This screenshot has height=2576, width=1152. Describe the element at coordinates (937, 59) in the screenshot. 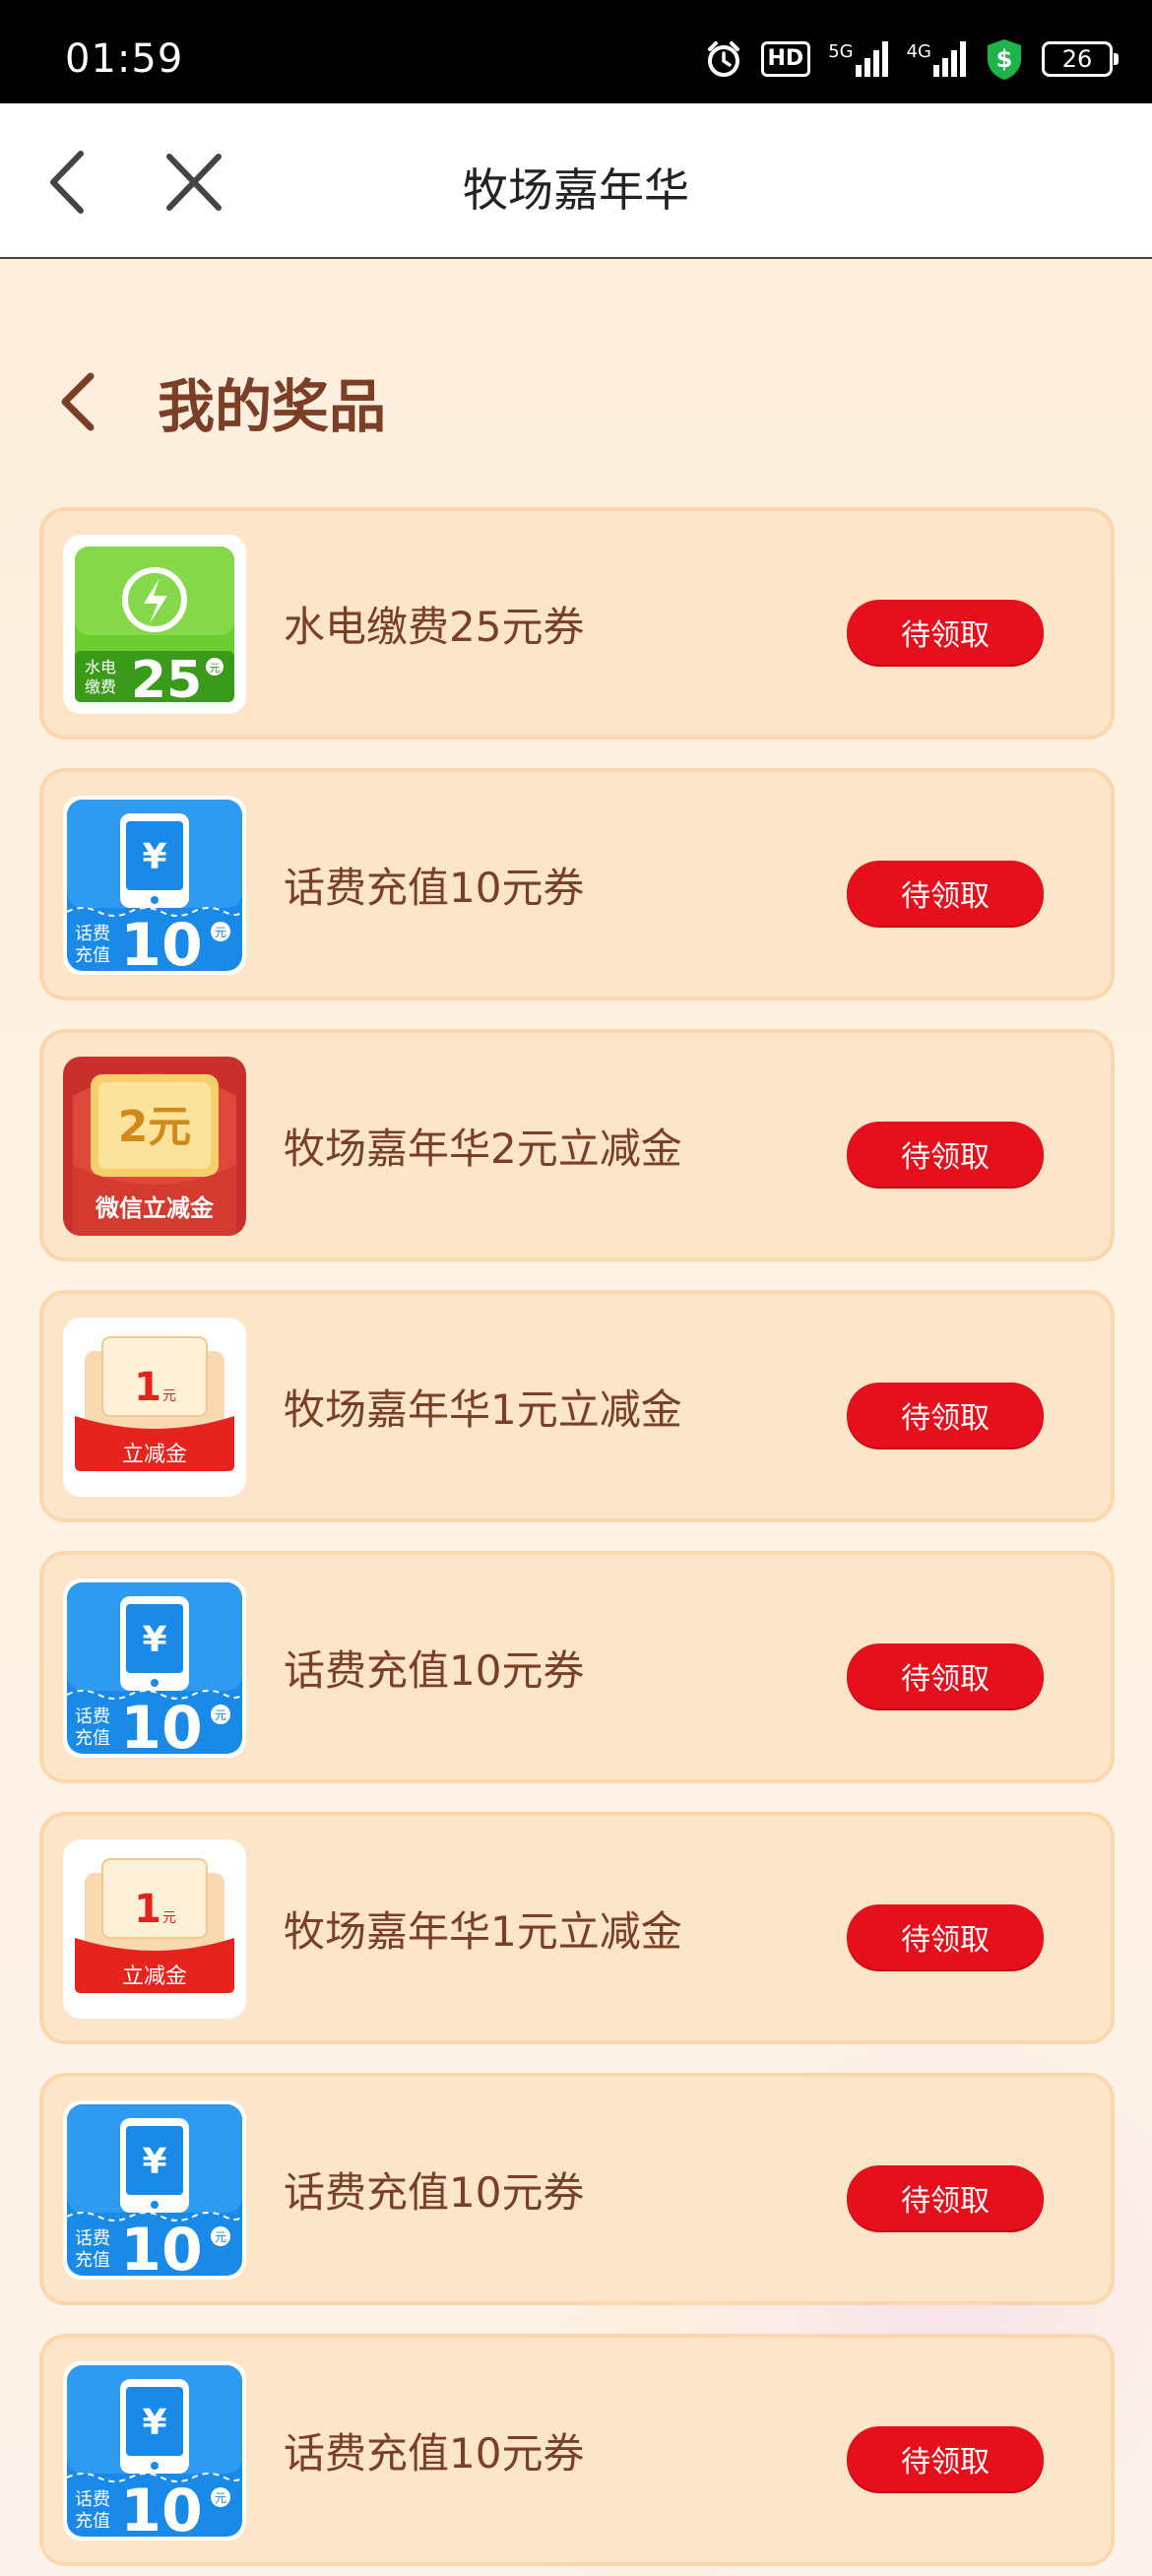

I see `signal-4g-icon: 4G` at that location.